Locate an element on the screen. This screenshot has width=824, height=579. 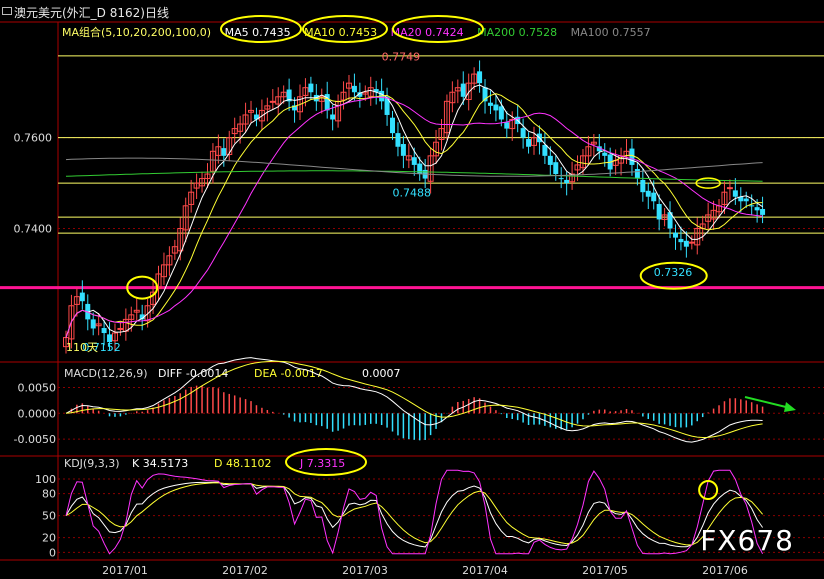
price-annotation: 110天 is located at coordinates (82, 347).